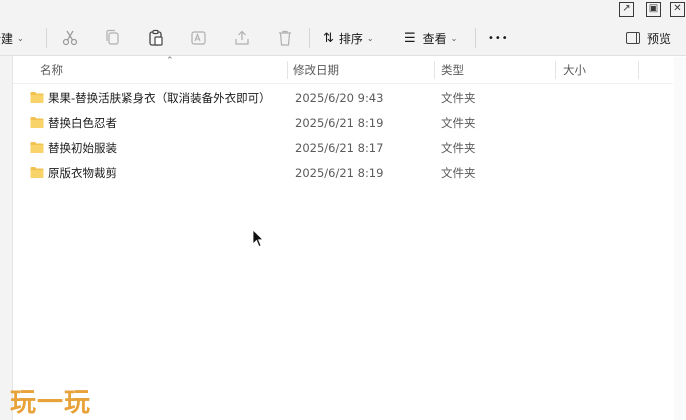 The image size is (686, 420). What do you see at coordinates (70, 38) in the screenshot?
I see `cut-icon` at bounding box center [70, 38].